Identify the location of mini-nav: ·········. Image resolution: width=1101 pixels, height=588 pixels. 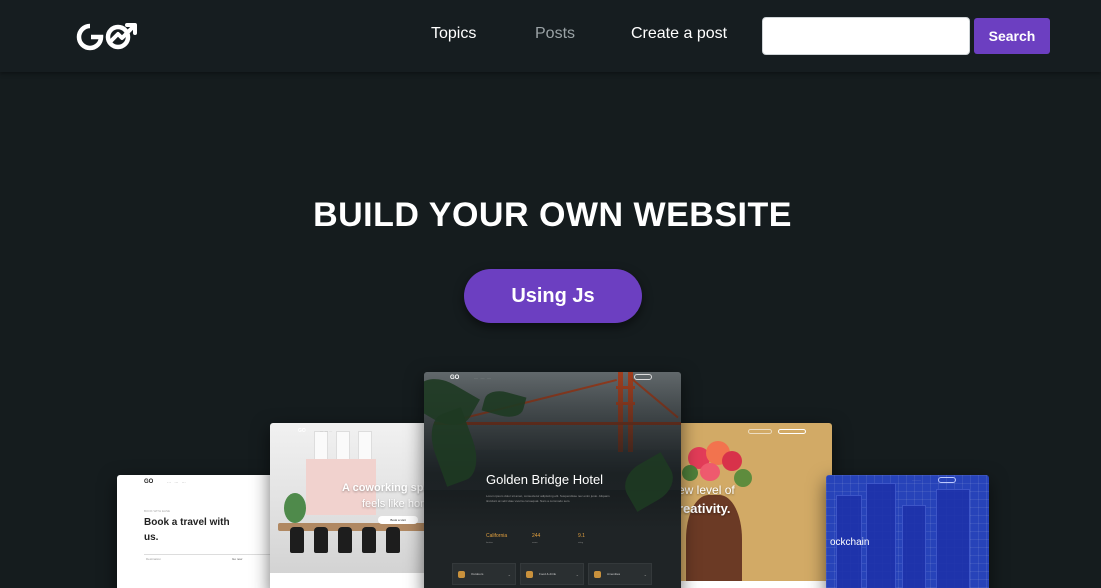
(916, 480).